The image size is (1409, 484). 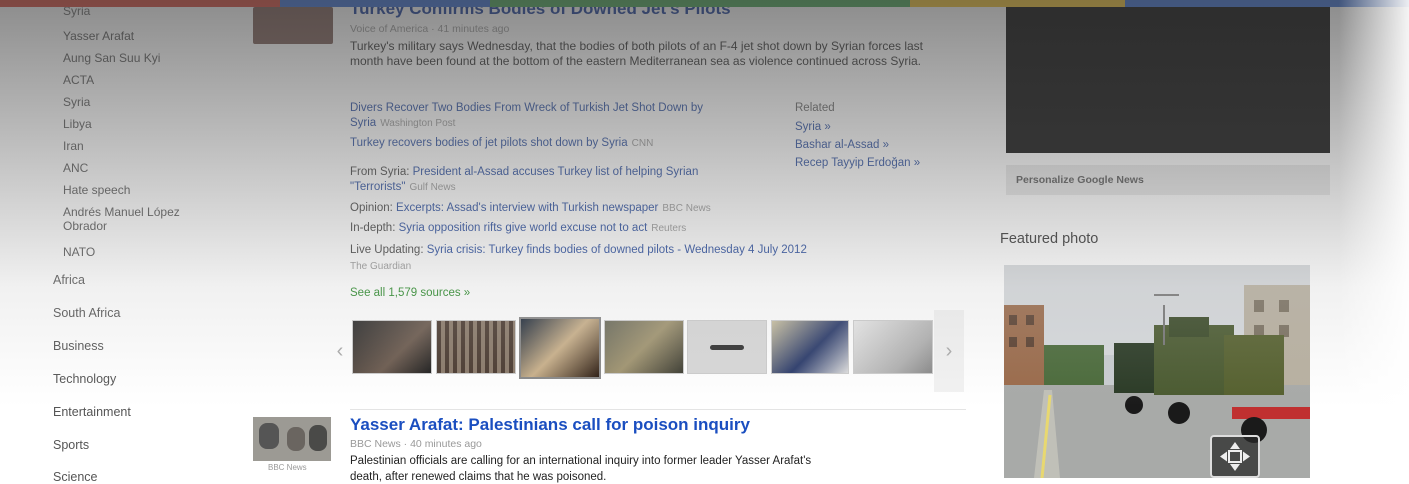 I want to click on nav-subitem-lopez-obrador: Andrés Manuel López Obrador, so click(x=138, y=219).